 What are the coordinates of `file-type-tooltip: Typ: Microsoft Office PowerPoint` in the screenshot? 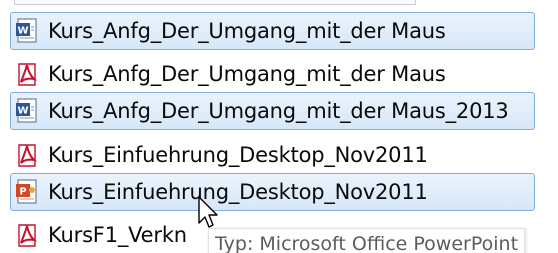 It's located at (367, 240).